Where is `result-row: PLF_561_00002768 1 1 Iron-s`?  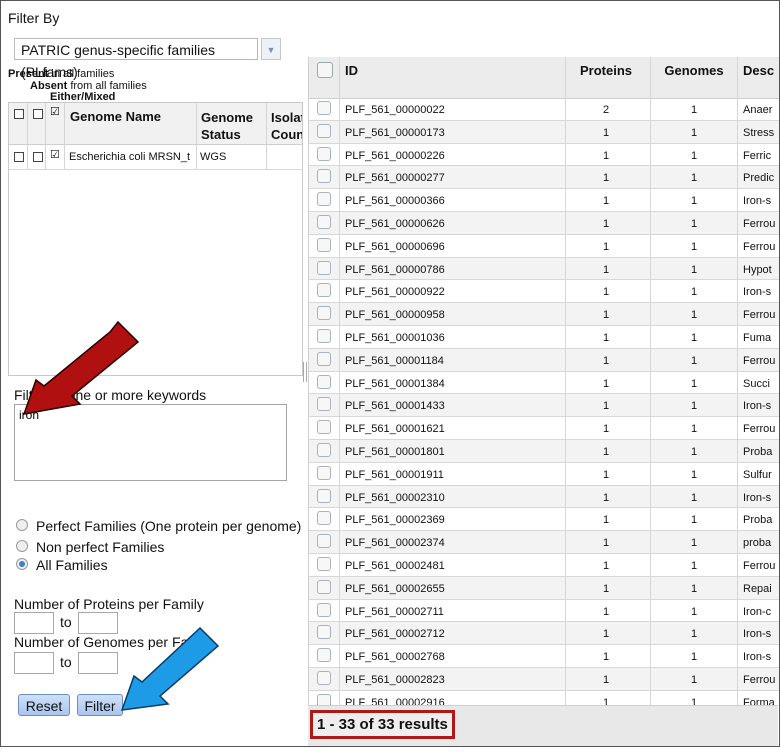 result-row: PLF_561_00002768 1 1 Iron-s is located at coordinates (544, 656).